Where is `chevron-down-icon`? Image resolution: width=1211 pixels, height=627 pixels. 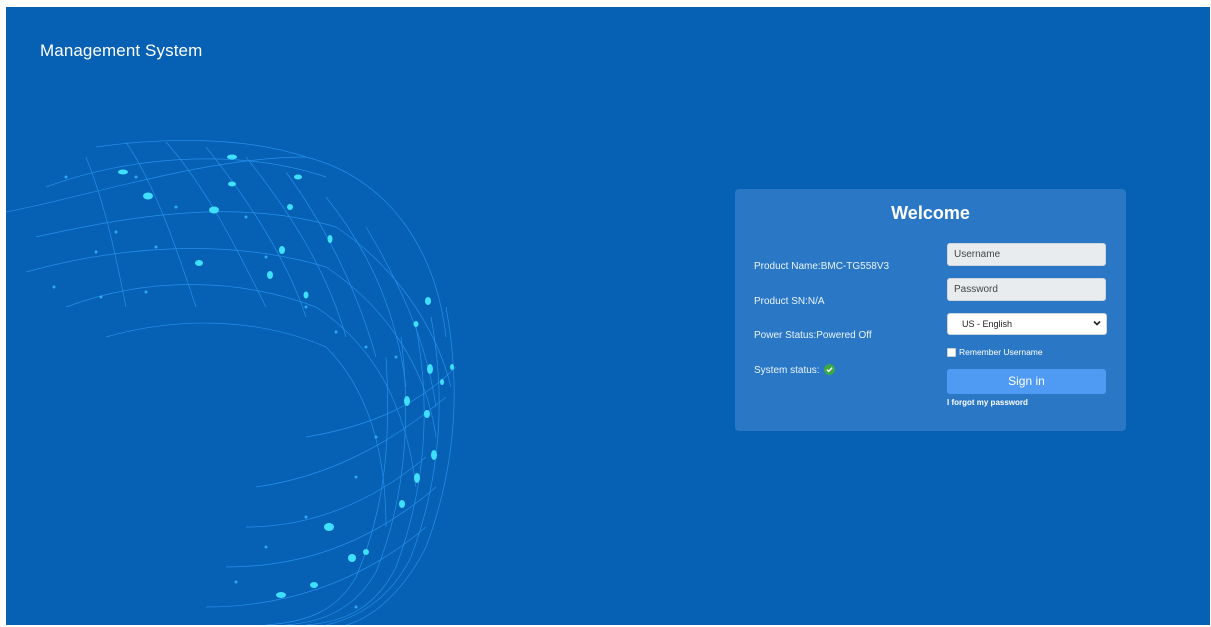 chevron-down-icon is located at coordinates (1097, 323).